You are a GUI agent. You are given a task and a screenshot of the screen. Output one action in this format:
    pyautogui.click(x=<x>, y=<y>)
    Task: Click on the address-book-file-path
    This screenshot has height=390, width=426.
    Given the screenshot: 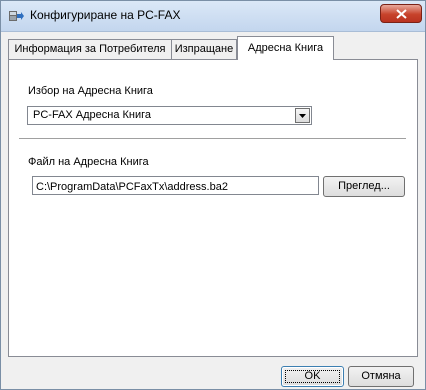 What is the action you would take?
    pyautogui.click(x=175, y=185)
    